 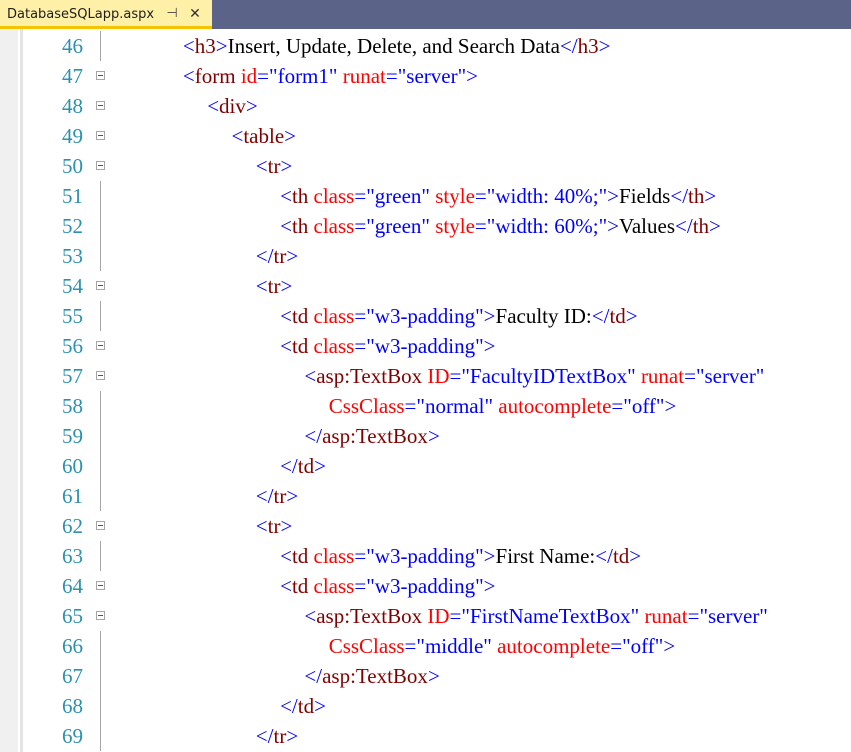 I want to click on code-token: Fields, so click(x=645, y=196).